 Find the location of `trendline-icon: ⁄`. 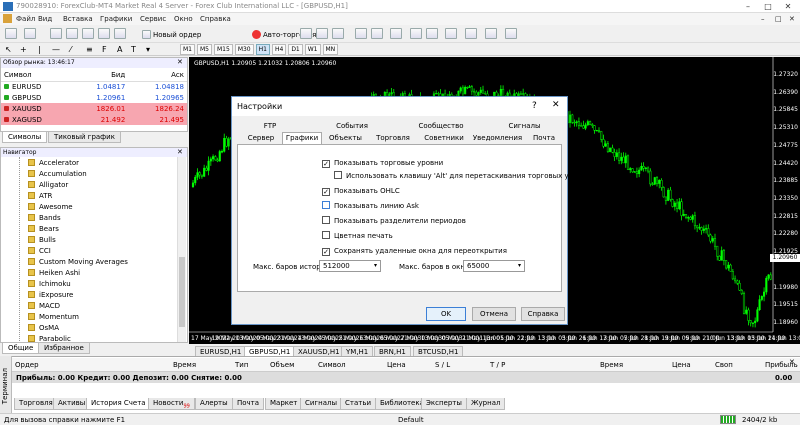

trendline-icon: ⁄ is located at coordinates (70, 49).